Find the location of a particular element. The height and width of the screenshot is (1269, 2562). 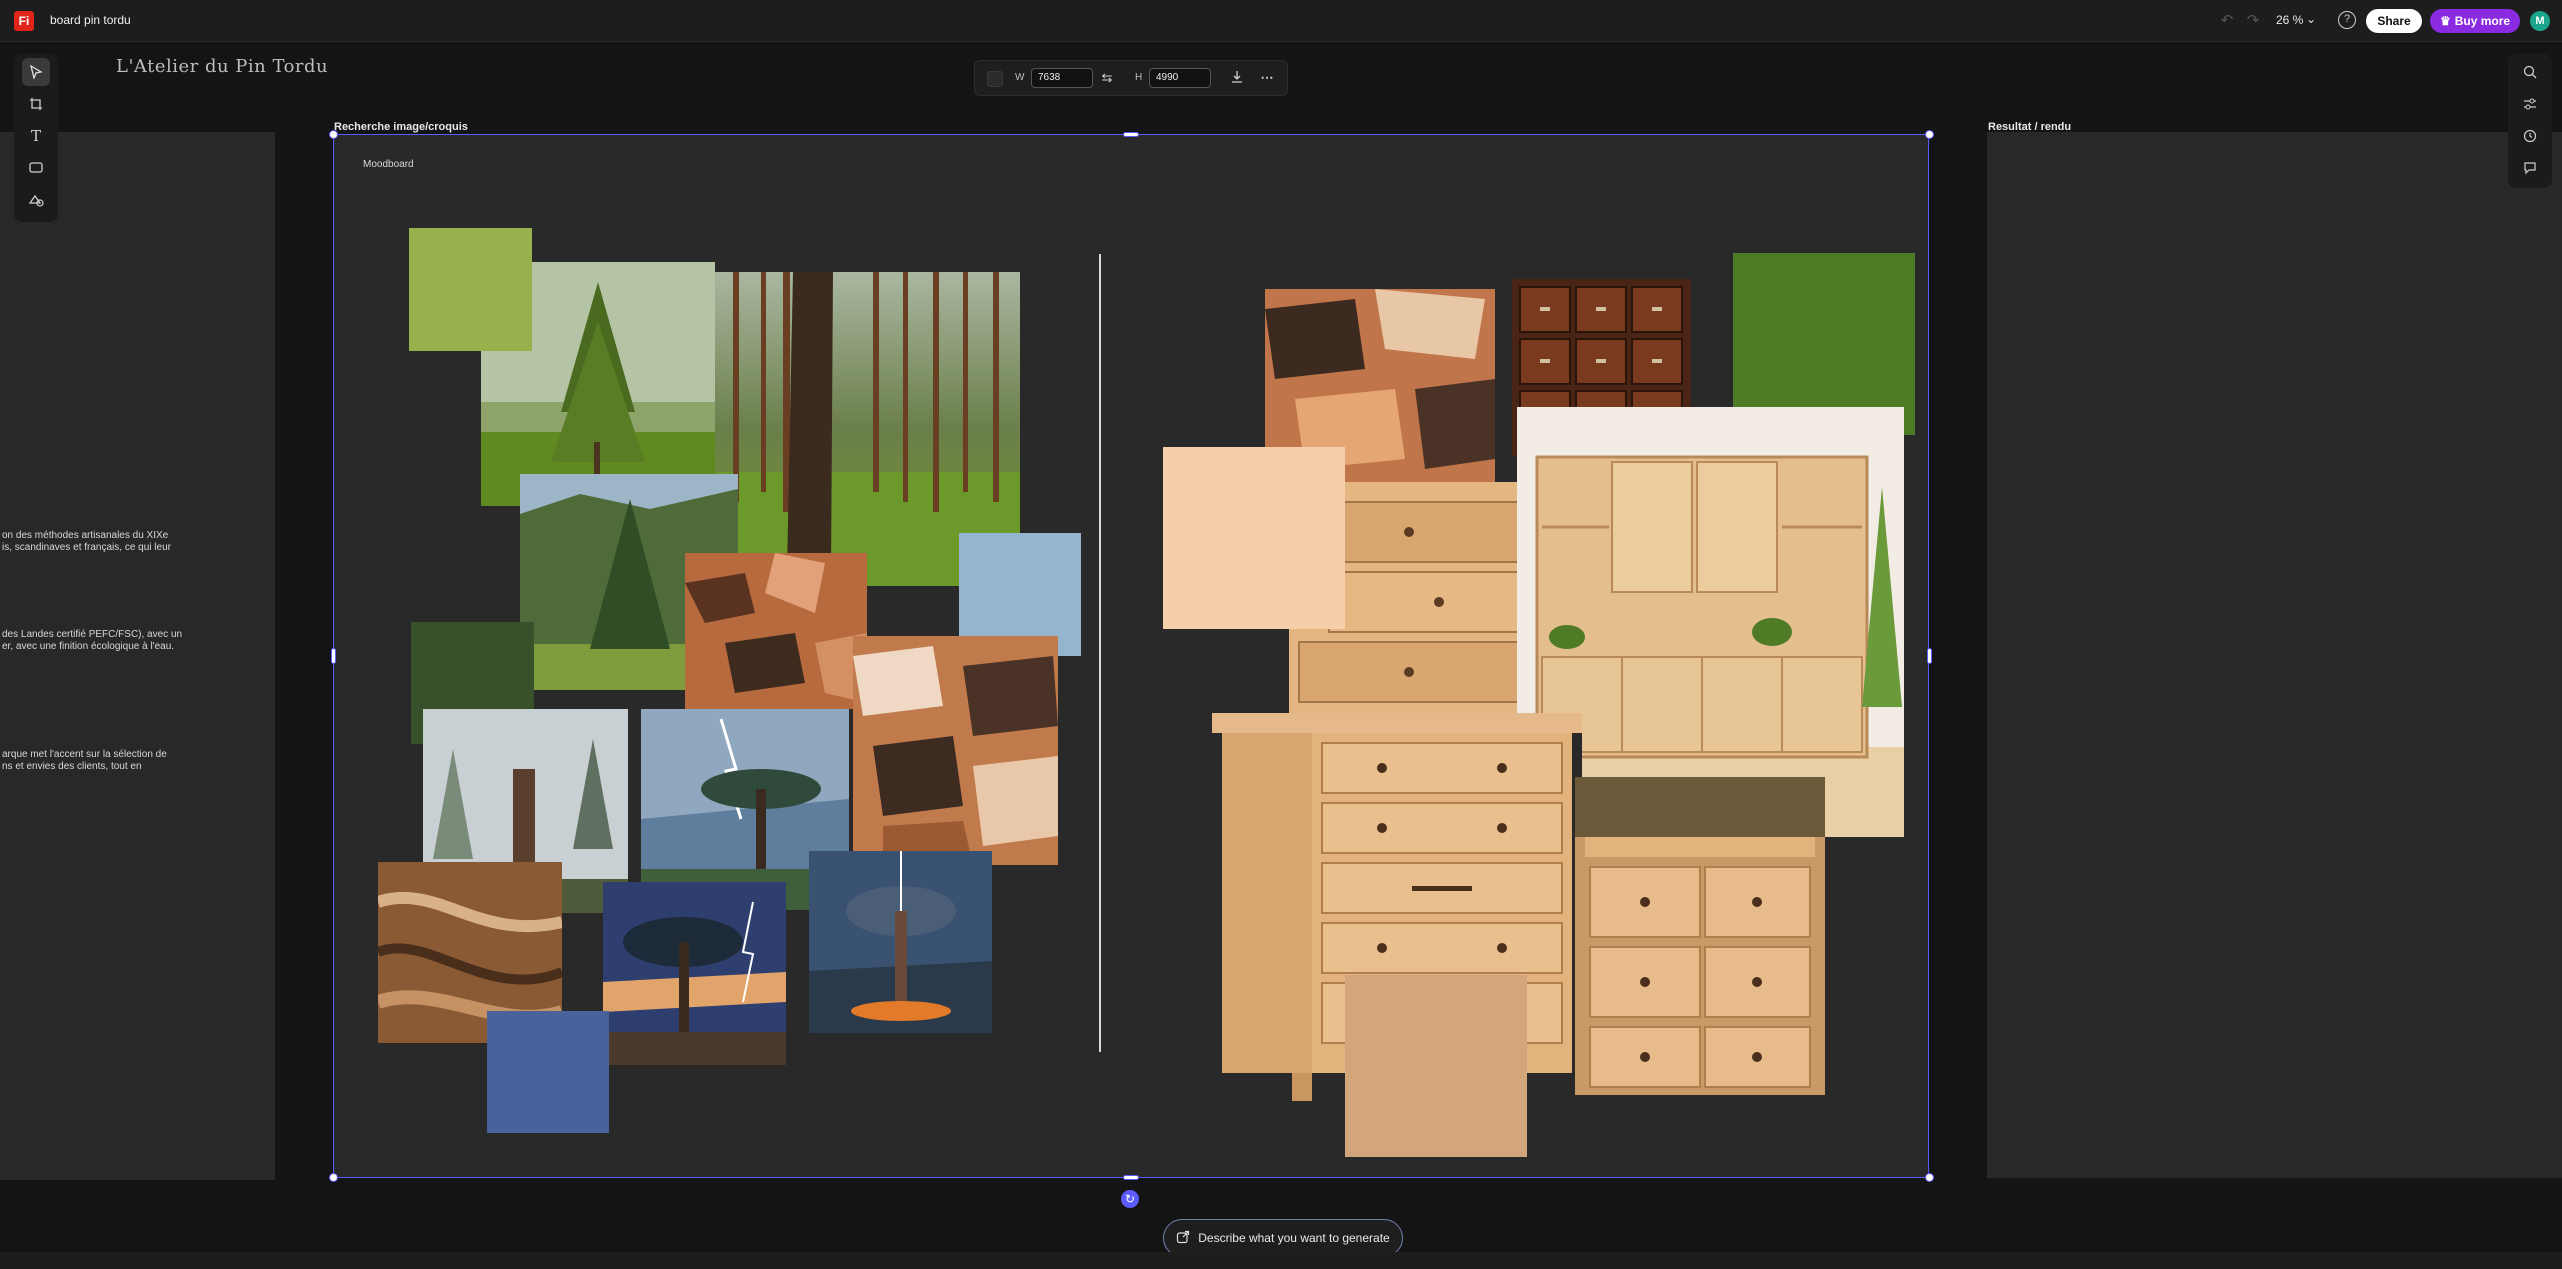

properties-bar: W 7638 ⇆ H 4990 ⋯ is located at coordinates (1131, 78).